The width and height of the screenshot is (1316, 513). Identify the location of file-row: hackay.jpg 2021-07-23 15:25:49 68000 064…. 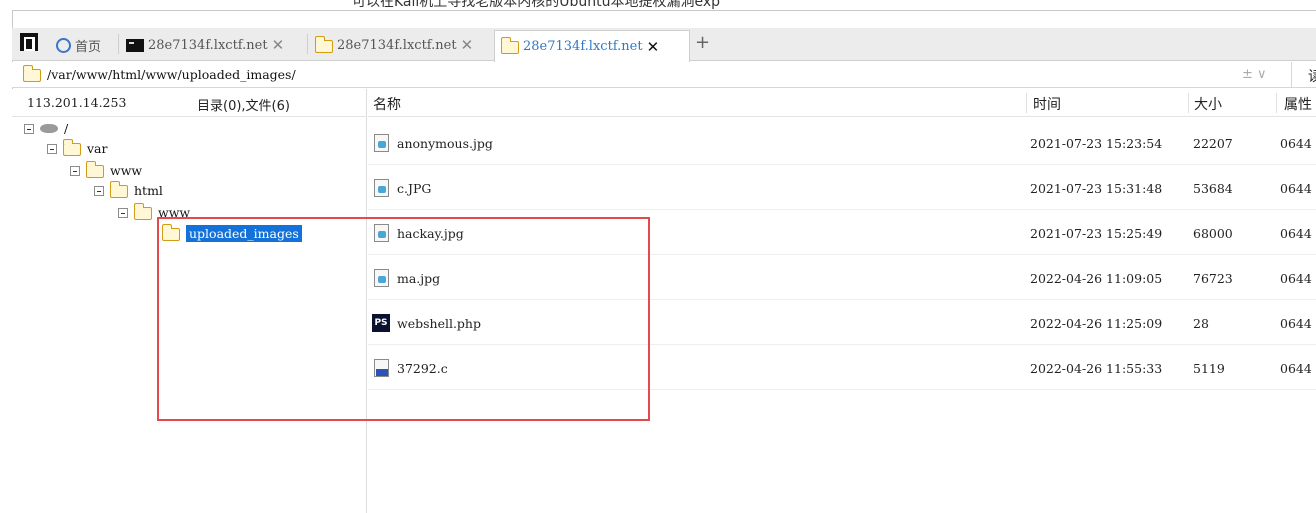
(842, 232).